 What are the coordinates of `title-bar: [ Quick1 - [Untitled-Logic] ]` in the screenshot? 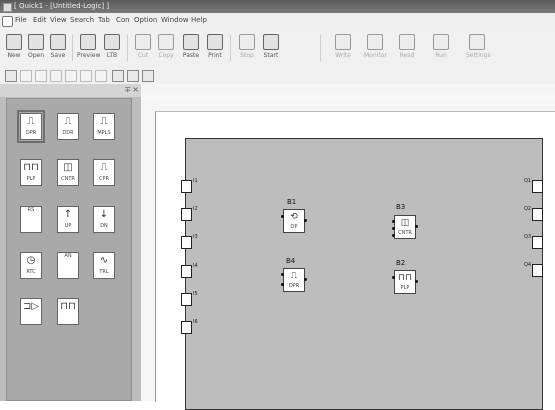 It's located at (277, 6).